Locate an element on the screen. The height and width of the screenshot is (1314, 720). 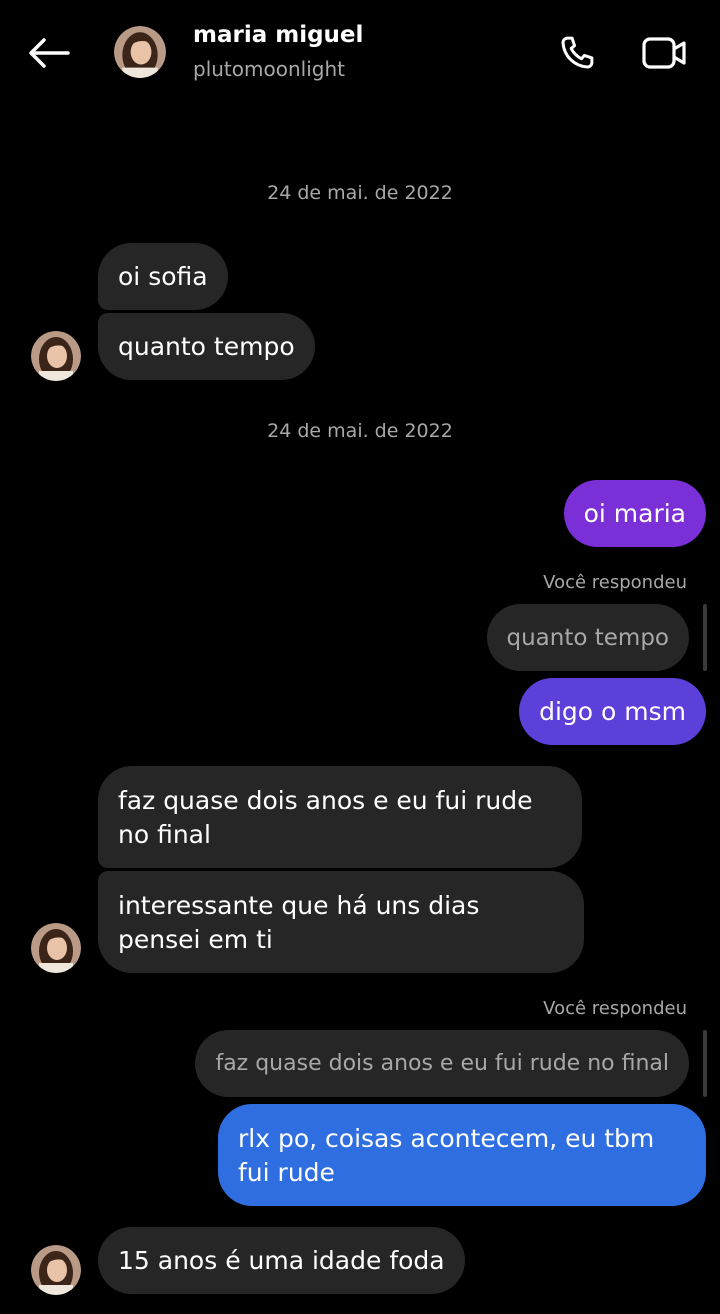
quoted-message: quanto tempo is located at coordinates (587, 637).